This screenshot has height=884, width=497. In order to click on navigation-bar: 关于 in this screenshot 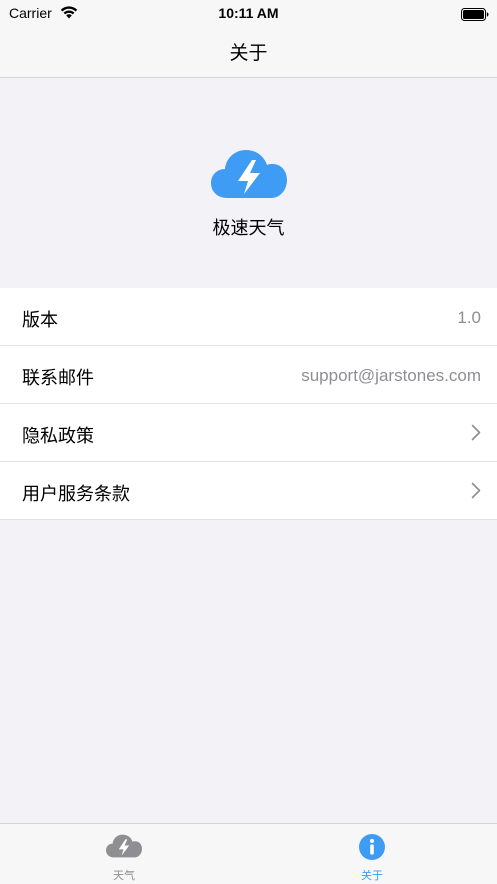, I will do `click(248, 52)`.